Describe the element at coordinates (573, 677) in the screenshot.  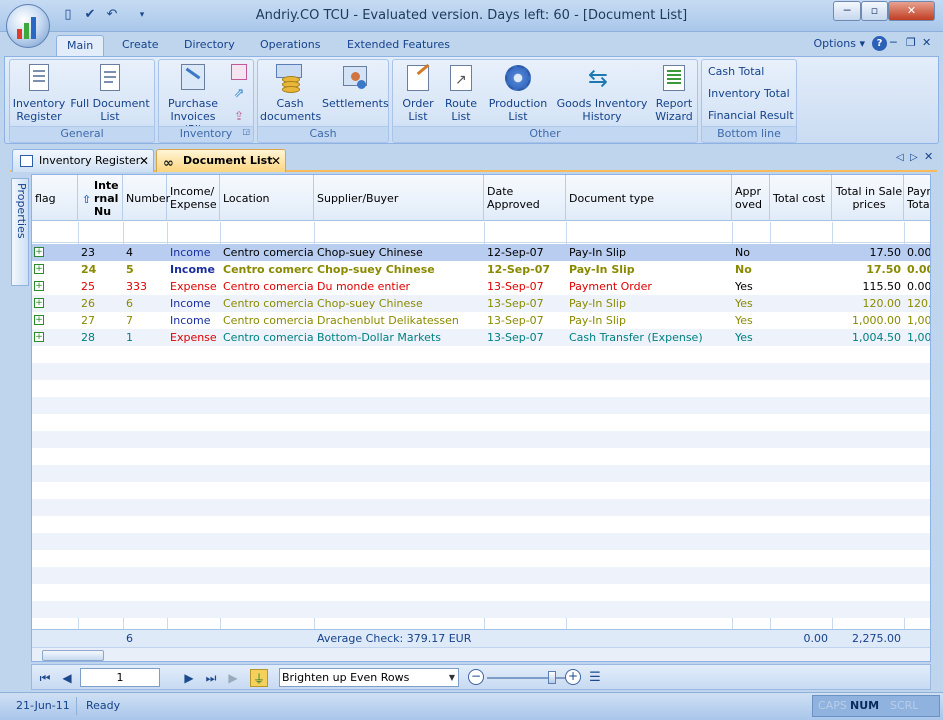
I see `zoom-in-icon: +` at that location.